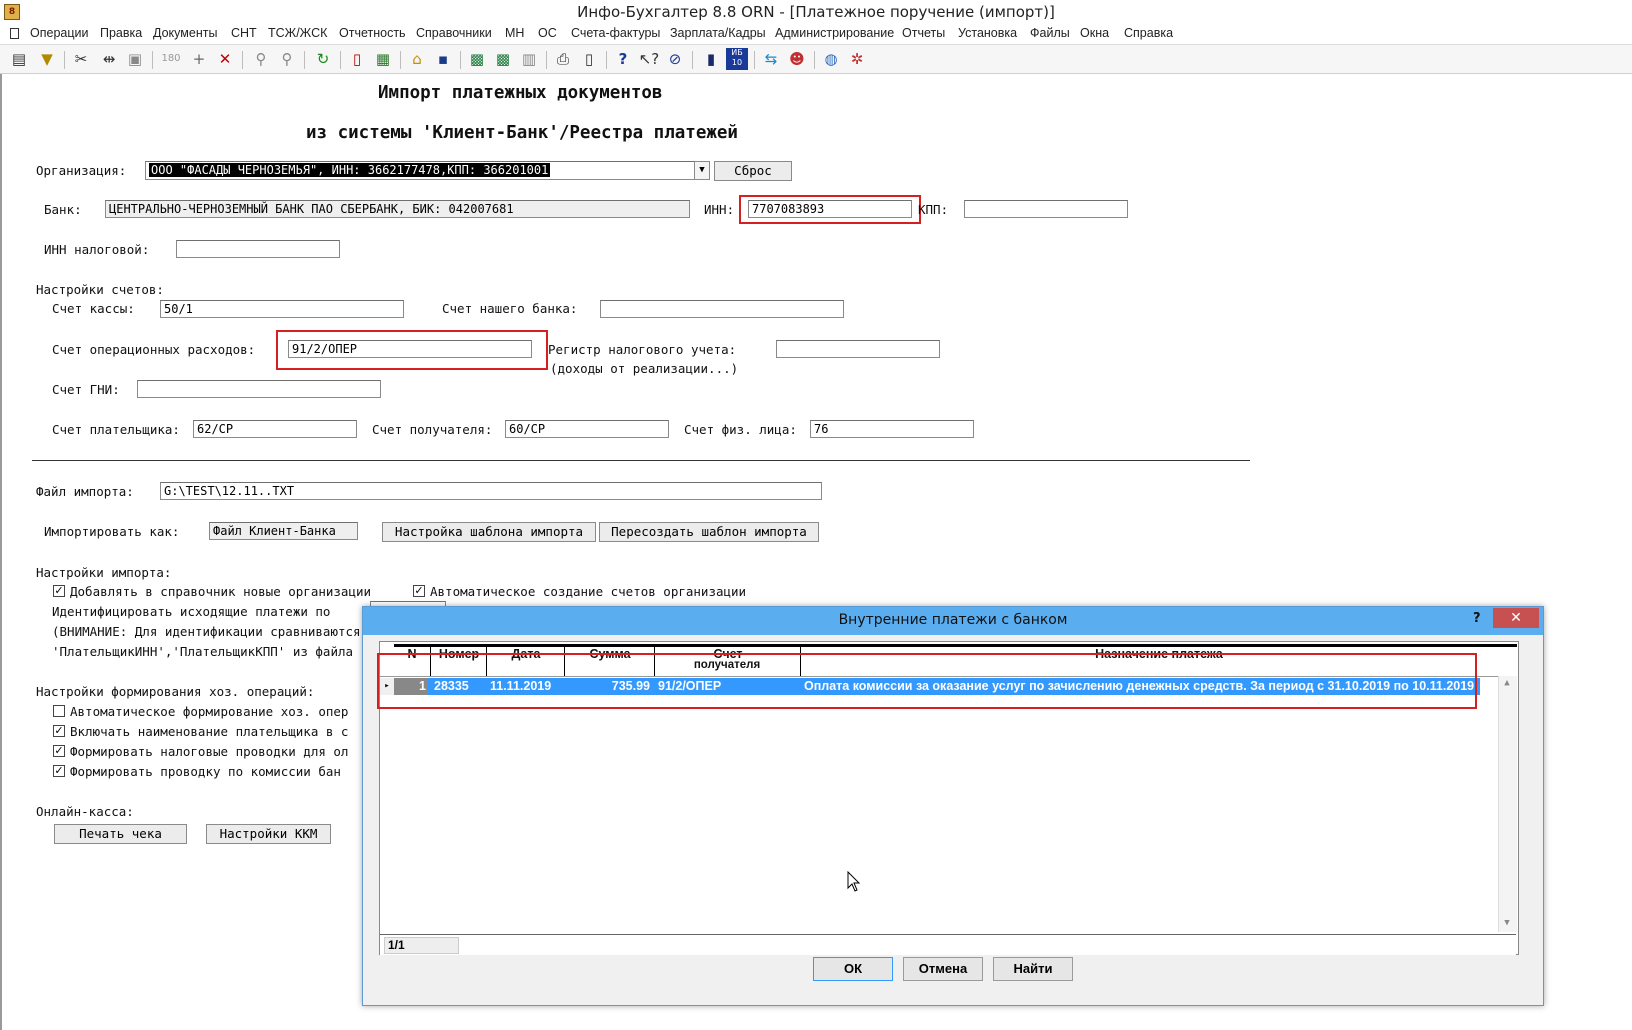 This screenshot has width=1632, height=1030. What do you see at coordinates (1148, 33) in the screenshot?
I see `menu-help: Справка` at bounding box center [1148, 33].